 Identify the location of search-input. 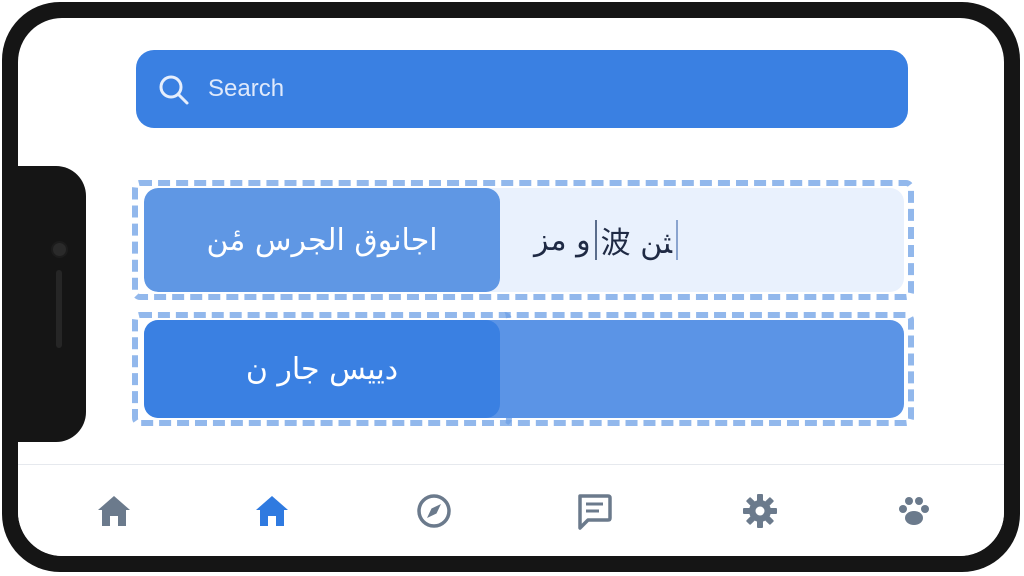
(508, 89).